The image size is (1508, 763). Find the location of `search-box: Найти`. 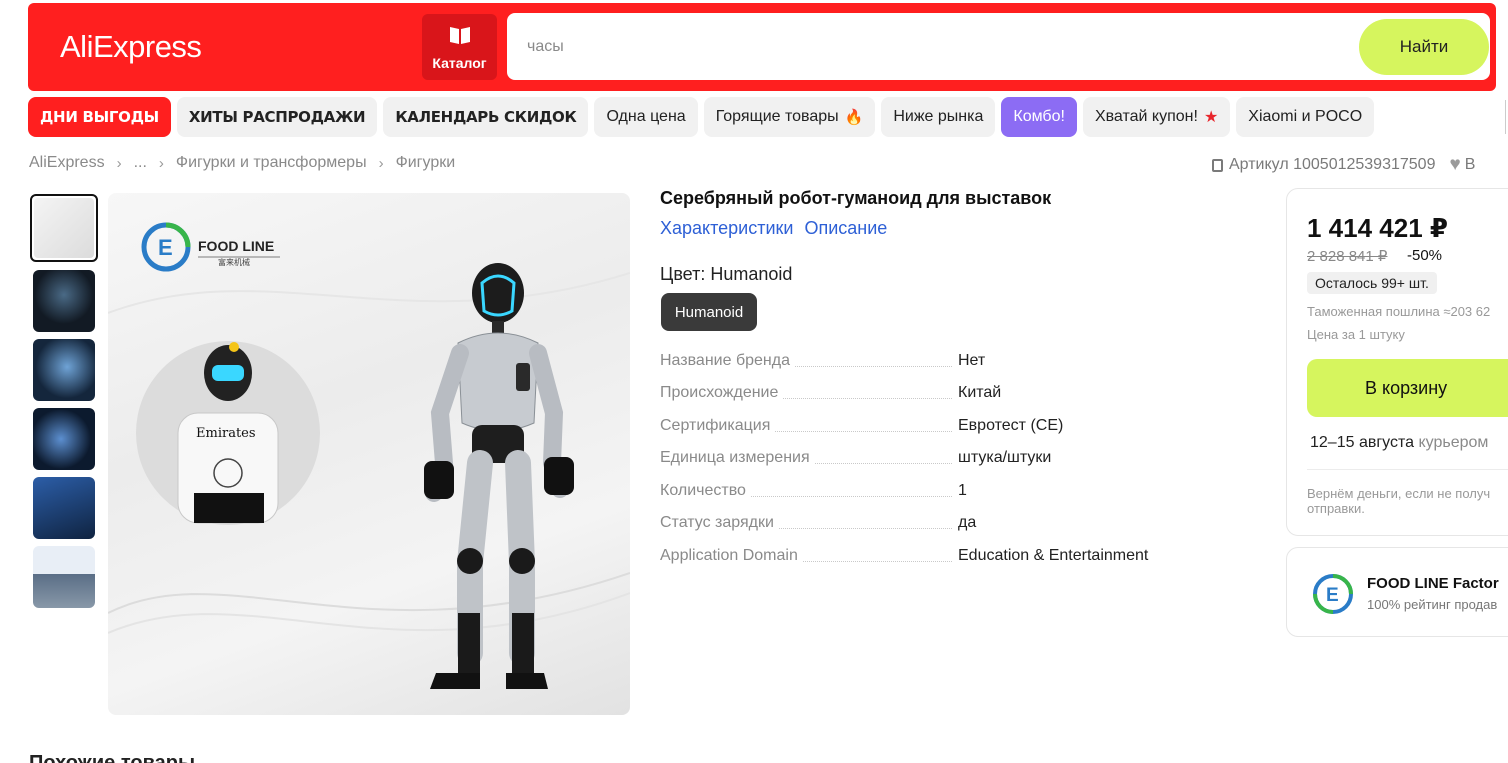

search-box: Найти is located at coordinates (998, 46).